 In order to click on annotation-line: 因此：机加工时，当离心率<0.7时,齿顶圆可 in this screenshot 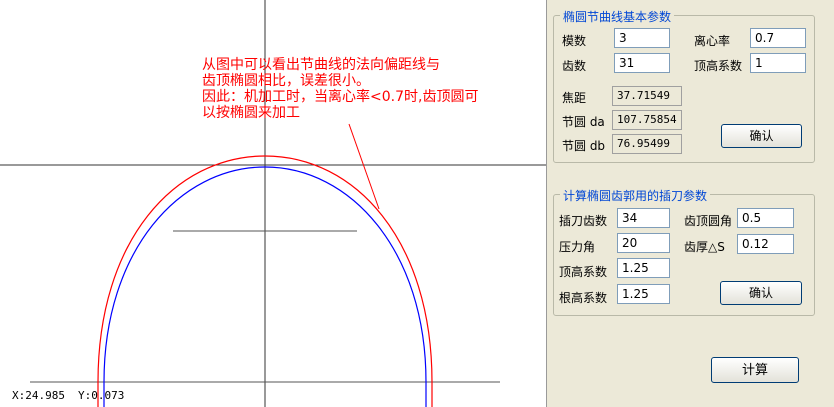, I will do `click(340, 97)`.